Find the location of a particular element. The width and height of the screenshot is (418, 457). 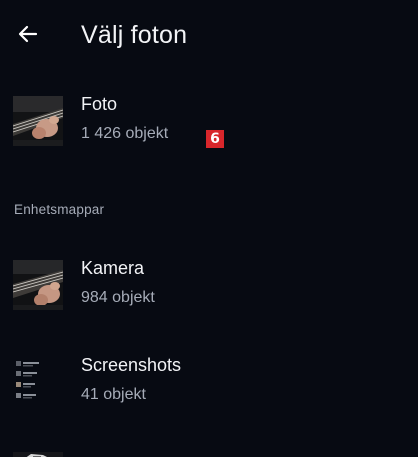

album-thumbnail-partial is located at coordinates (38, 452).